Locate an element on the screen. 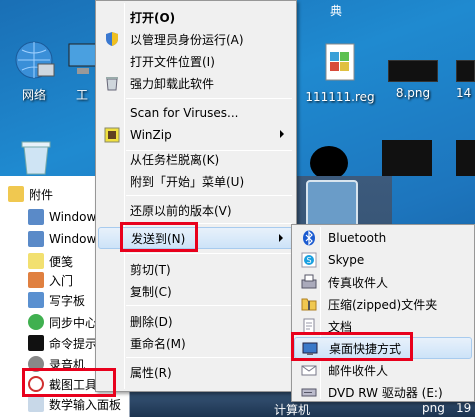 The image size is (475, 417). send-to-mail: 邮件收件人 is located at coordinates (383, 370).